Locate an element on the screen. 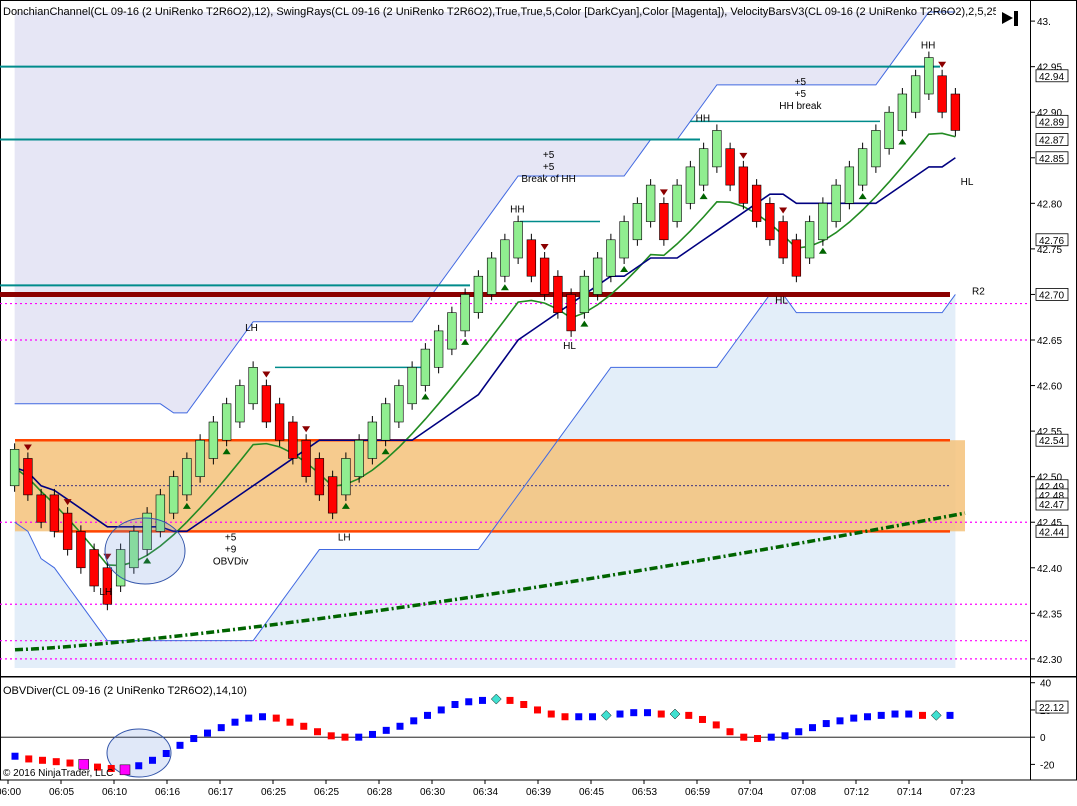 The image size is (1077, 806). skip-to-end-button is located at coordinates (1009, 18).